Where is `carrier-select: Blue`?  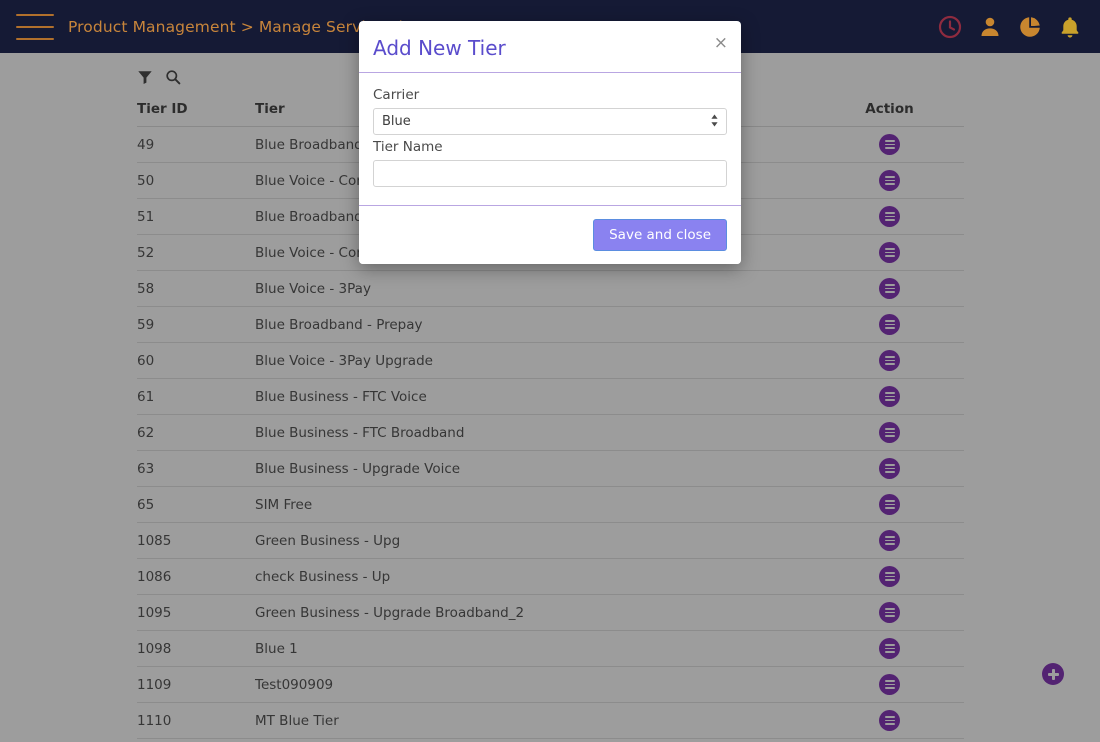
carrier-select: Blue is located at coordinates (550, 121).